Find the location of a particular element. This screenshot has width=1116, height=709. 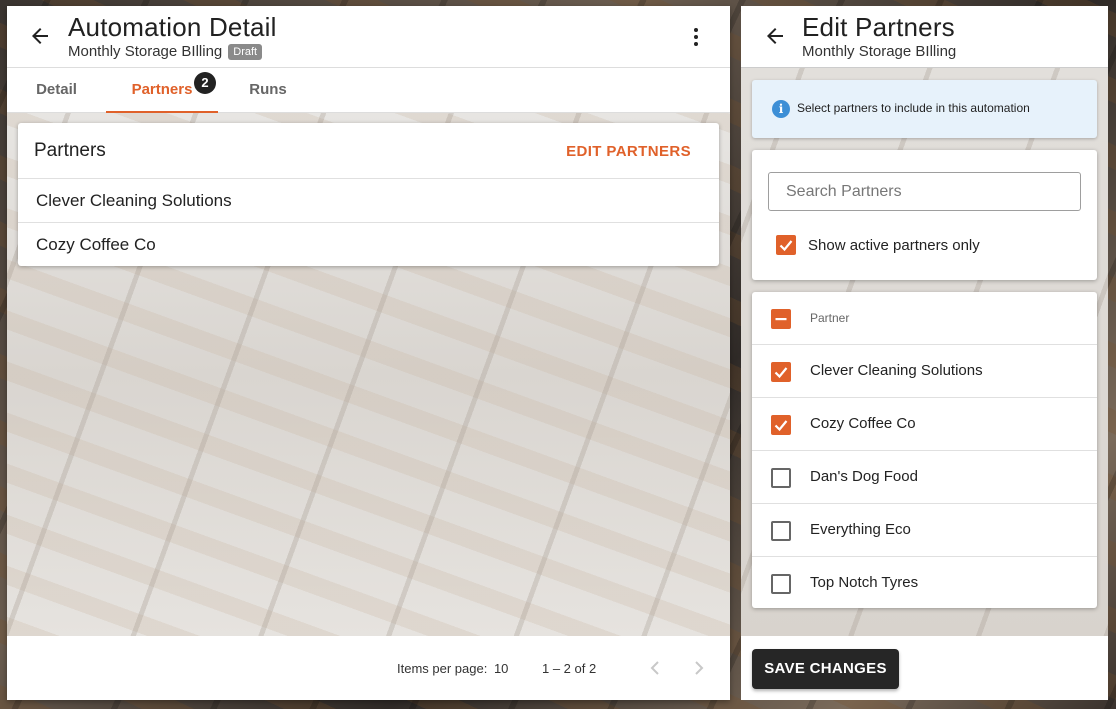

partners-card-title: Partners is located at coordinates (70, 150).